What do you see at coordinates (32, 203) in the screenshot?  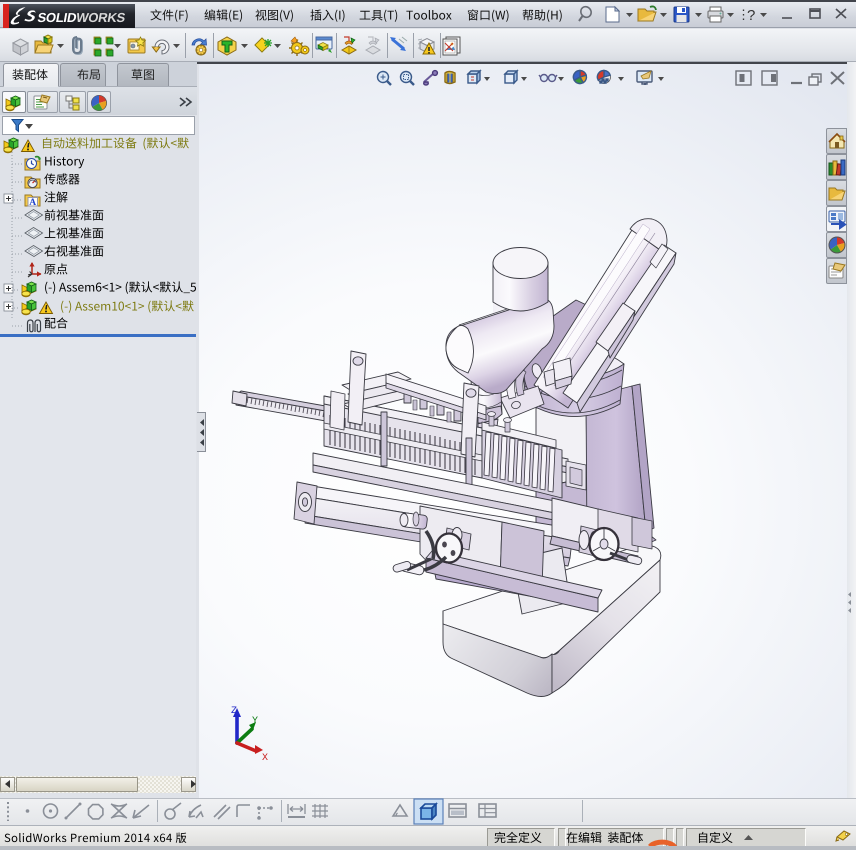 I see `svg-text: A` at bounding box center [32, 203].